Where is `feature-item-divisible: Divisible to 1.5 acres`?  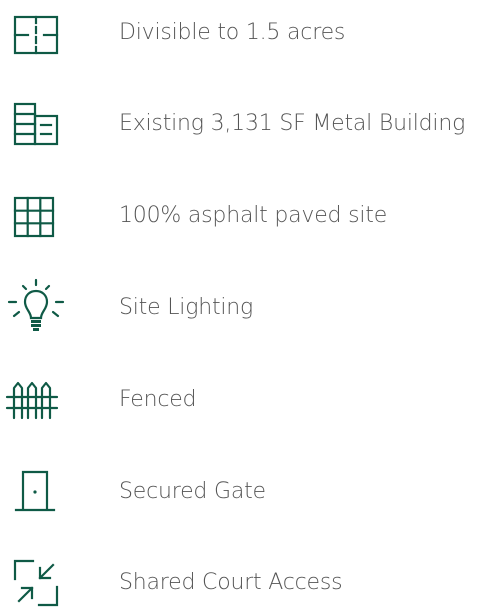
feature-item-divisible: Divisible to 1.5 acres is located at coordinates (246, 33).